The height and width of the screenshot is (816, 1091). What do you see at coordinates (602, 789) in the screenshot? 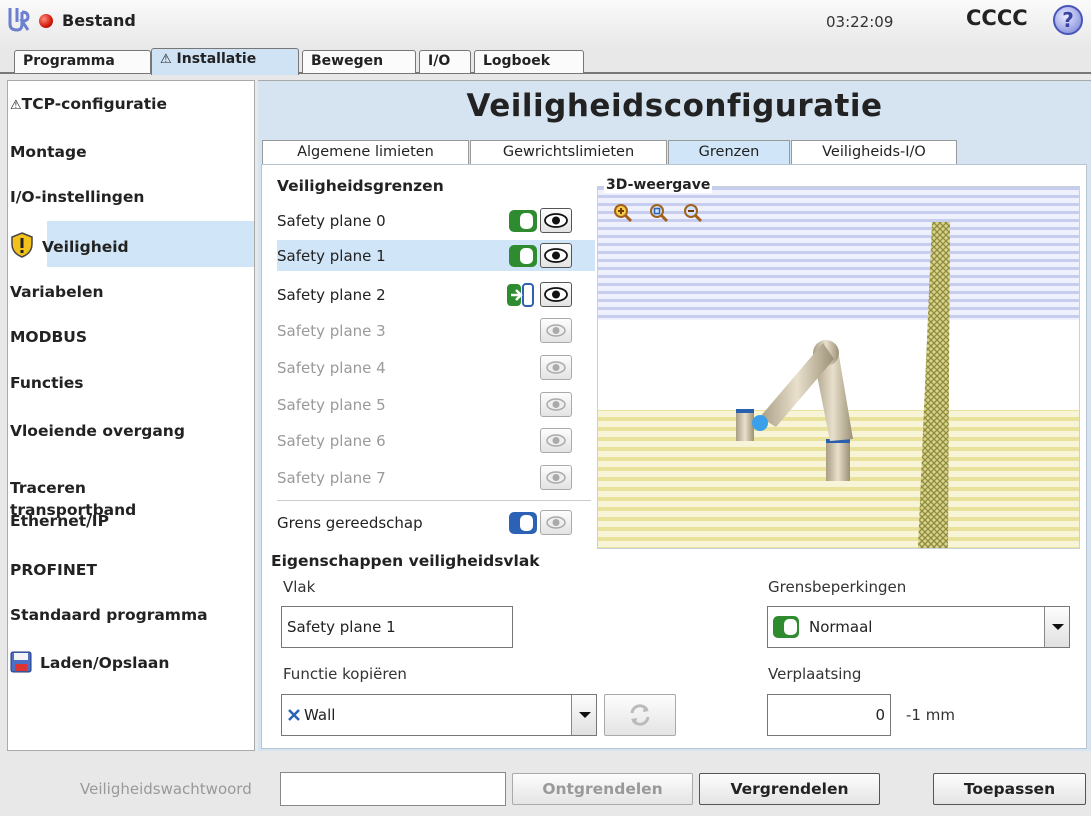
I see `unlock-button: Ontgrendelen` at bounding box center [602, 789].